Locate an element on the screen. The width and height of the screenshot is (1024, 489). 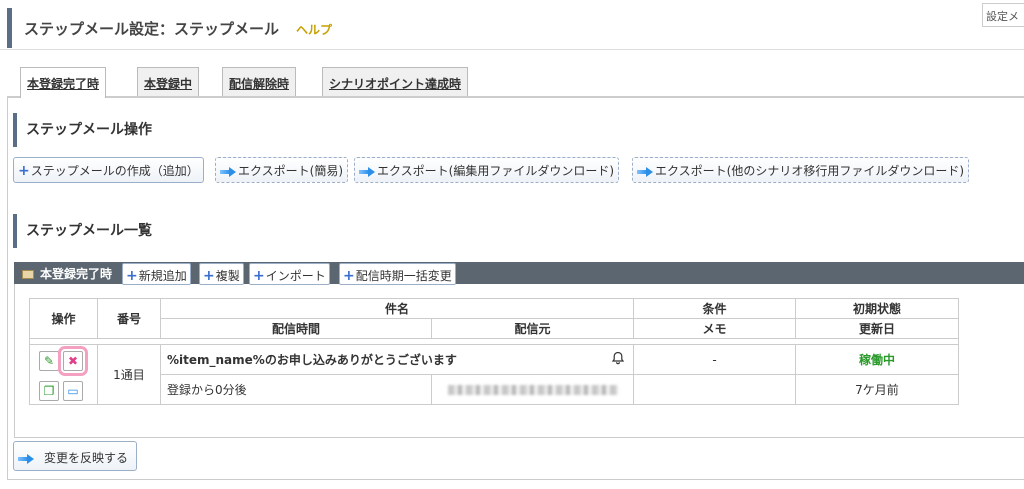
column-header-condition: 条件 is located at coordinates (714, 308).